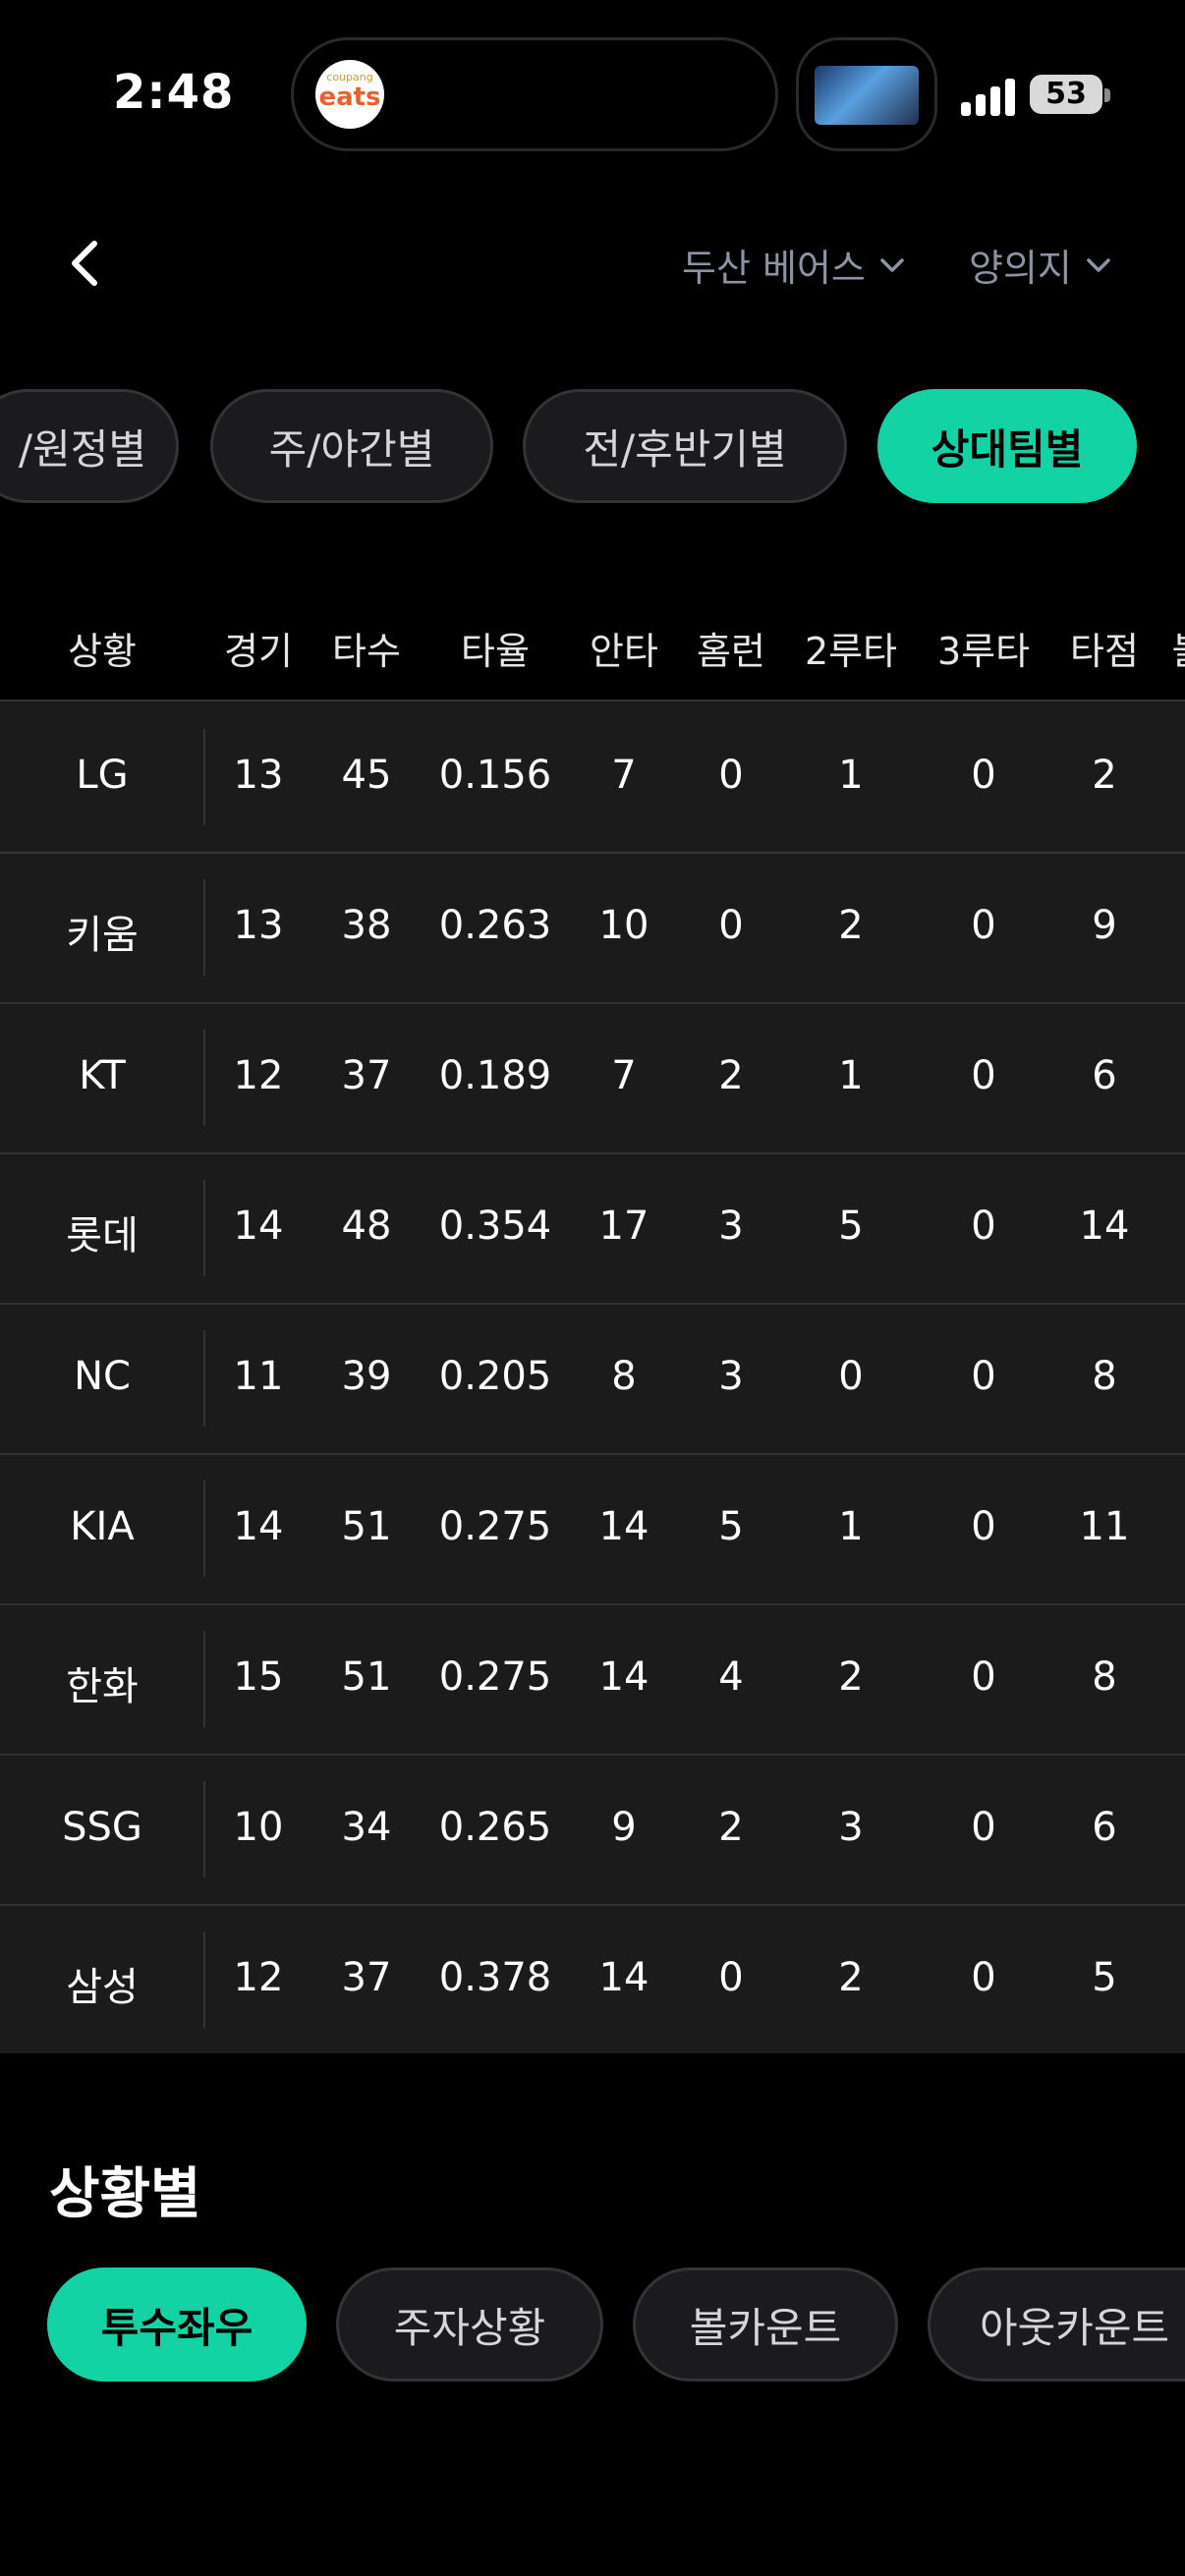 The width and height of the screenshot is (1185, 2576). What do you see at coordinates (774, 268) in the screenshot?
I see `team-filter-label: 두산 베어스` at bounding box center [774, 268].